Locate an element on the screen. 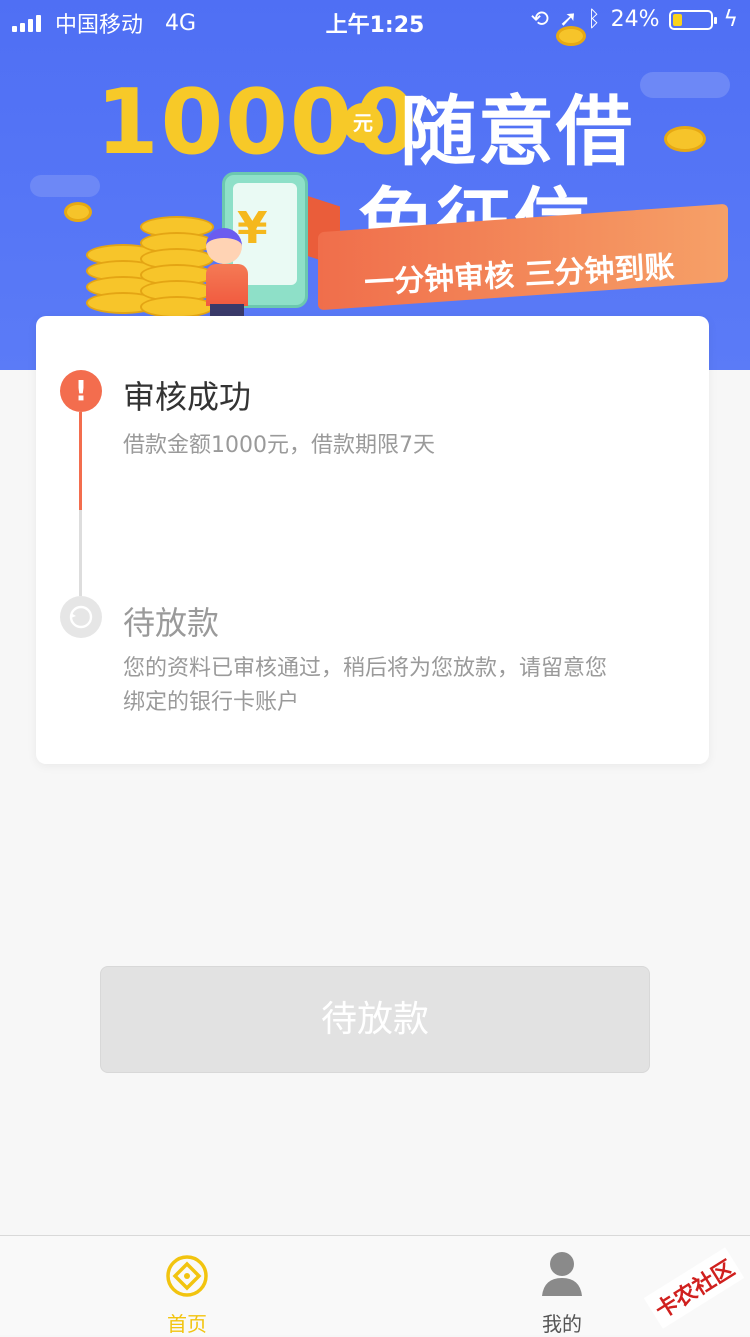 The height and width of the screenshot is (1337, 750). step-desc-pending: 您的资料已审核通过，稍后将为您放款，请留意您绑定的银行卡账户 is located at coordinates (365, 685).